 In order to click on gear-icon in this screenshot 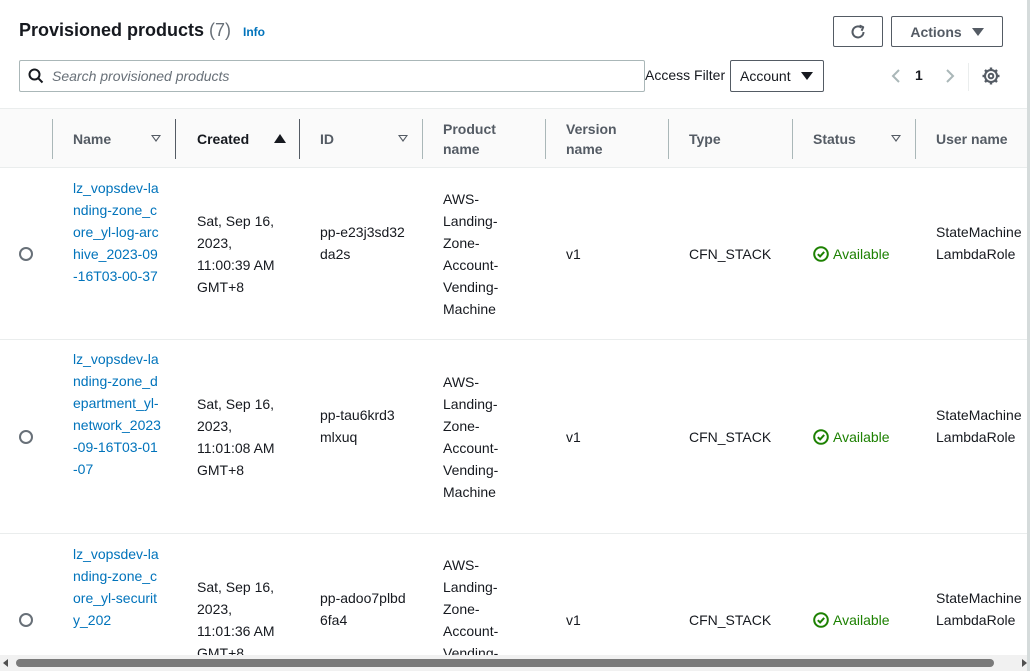, I will do `click(991, 76)`.